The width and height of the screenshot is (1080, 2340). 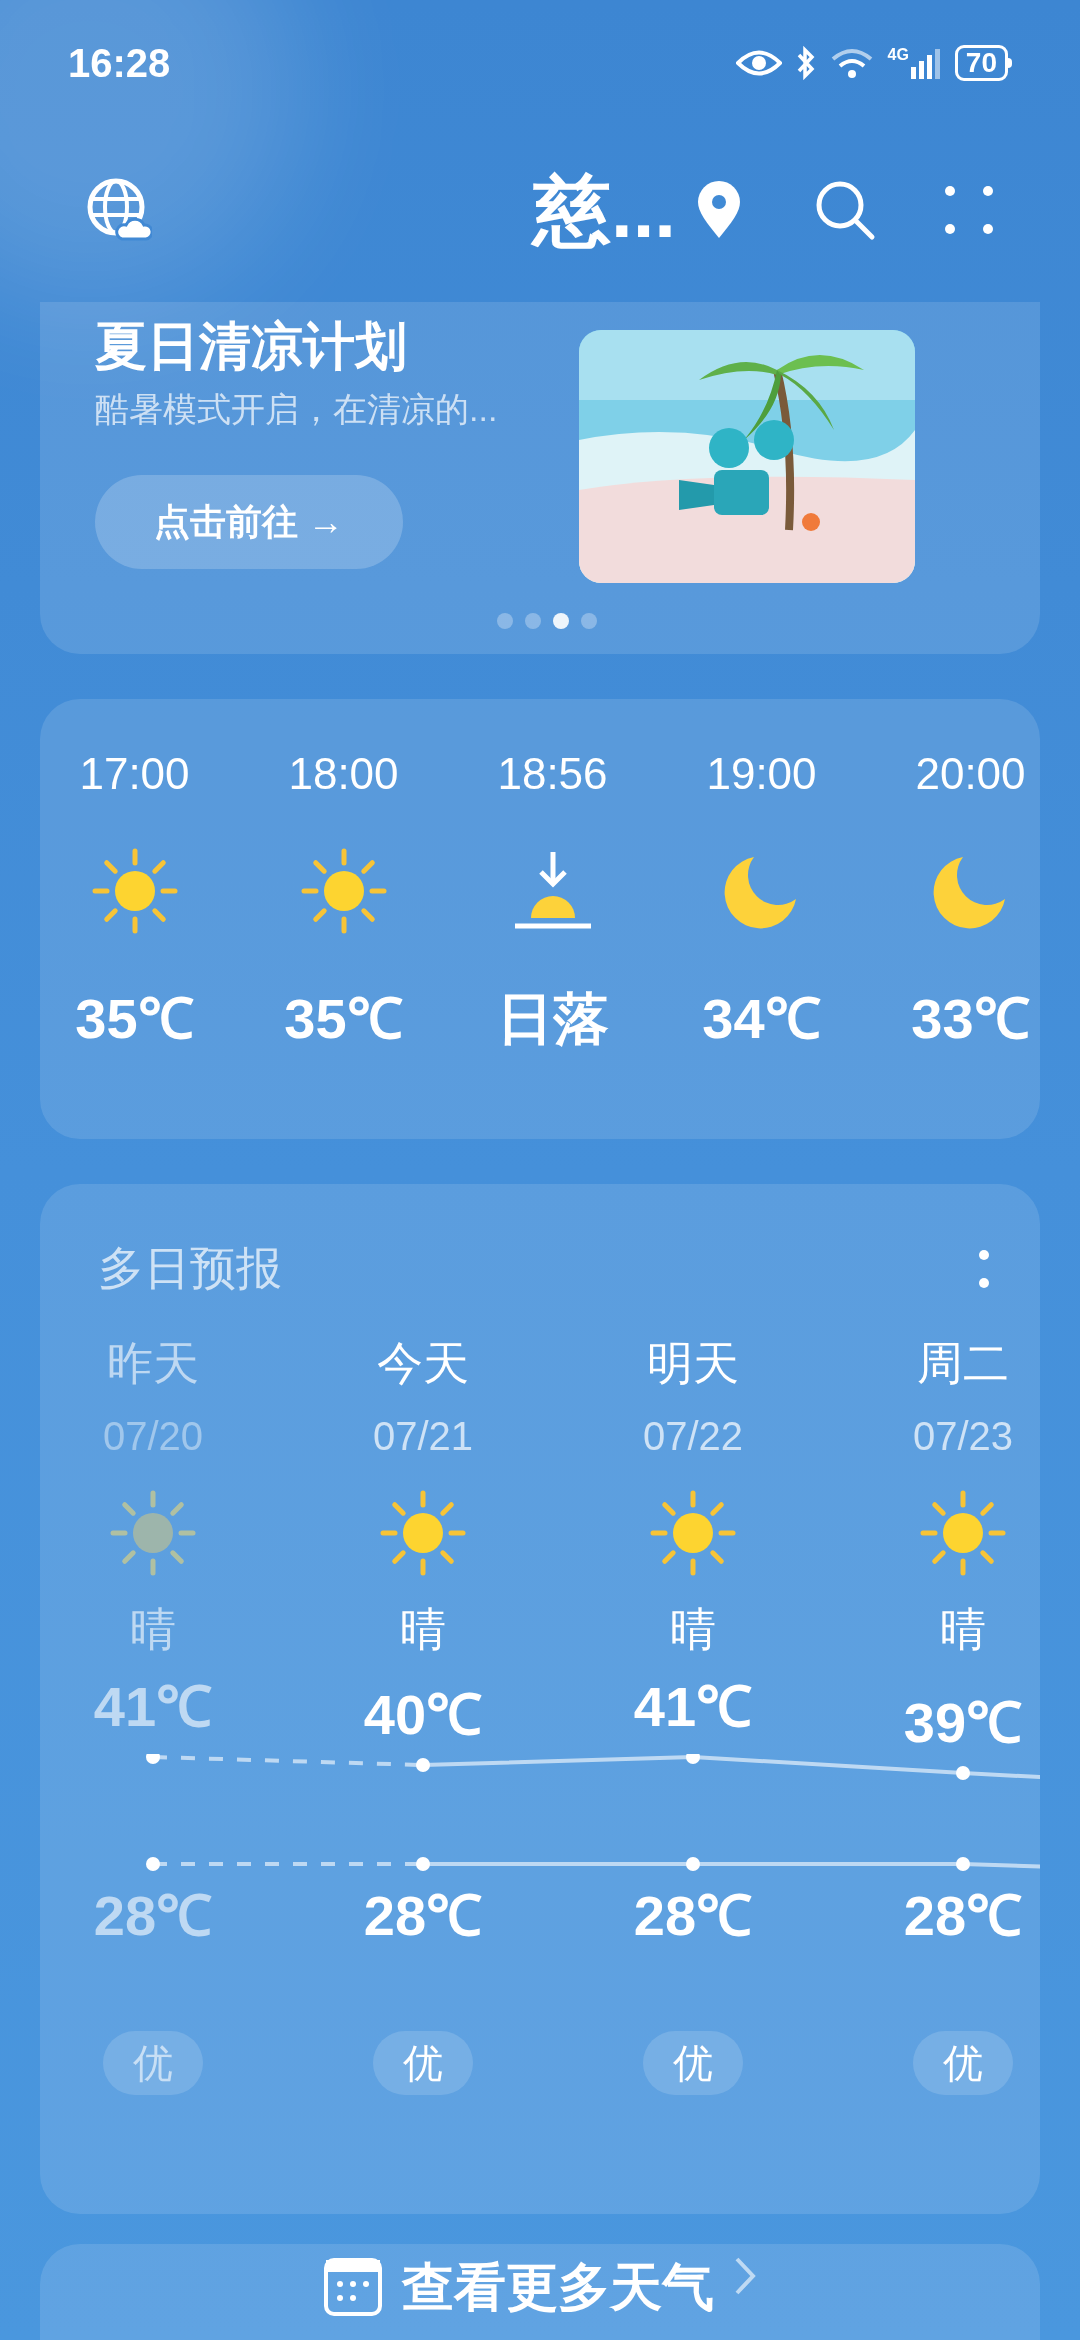 What do you see at coordinates (251, 346) in the screenshot?
I see `promo-title: 夏日清凉计划` at bounding box center [251, 346].